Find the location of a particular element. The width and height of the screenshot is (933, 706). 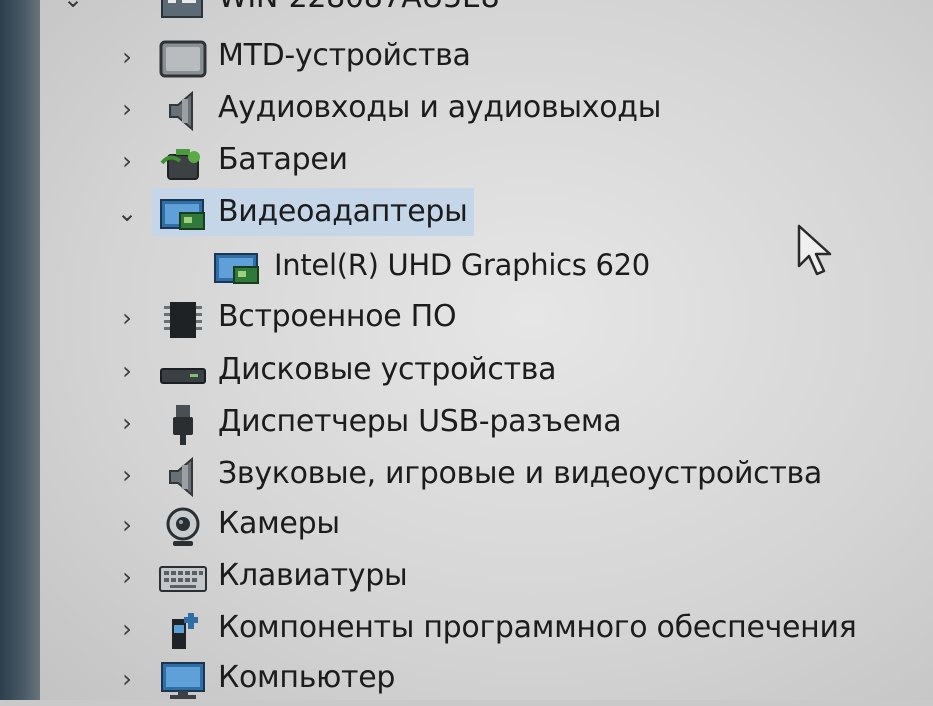

tree-item-label: Встроенное ПО is located at coordinates (337, 316).